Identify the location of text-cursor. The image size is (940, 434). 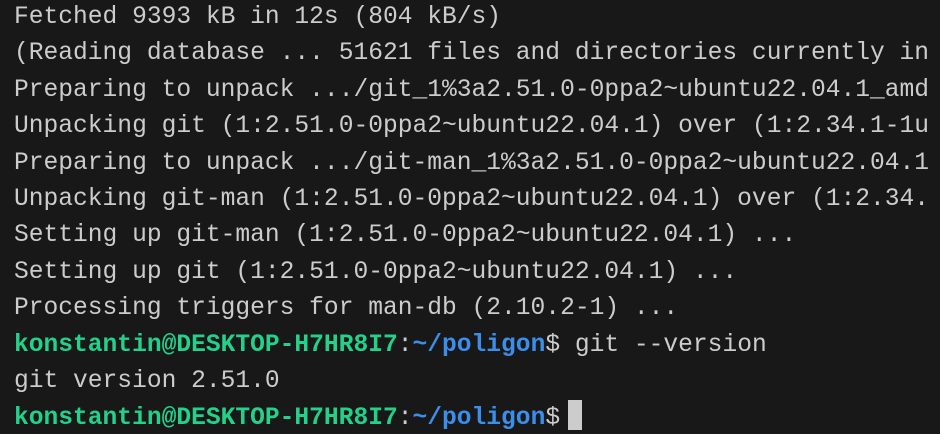
(575, 415).